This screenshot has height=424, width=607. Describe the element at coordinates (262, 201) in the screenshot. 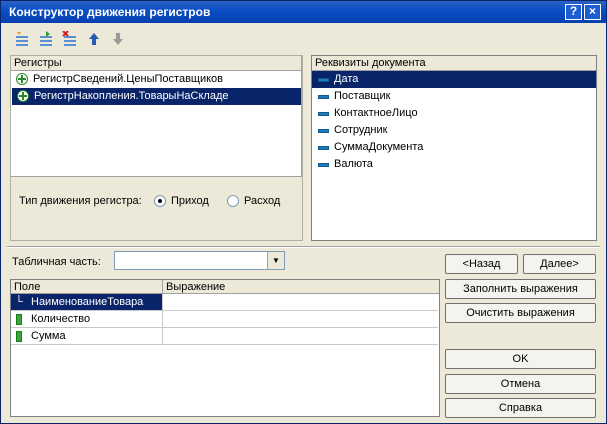

I see `radio-expense-label: Расход` at that location.